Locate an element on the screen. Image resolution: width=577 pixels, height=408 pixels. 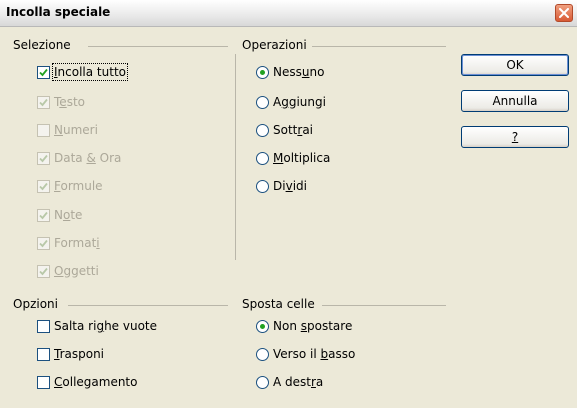
close-button is located at coordinates (564, 13).